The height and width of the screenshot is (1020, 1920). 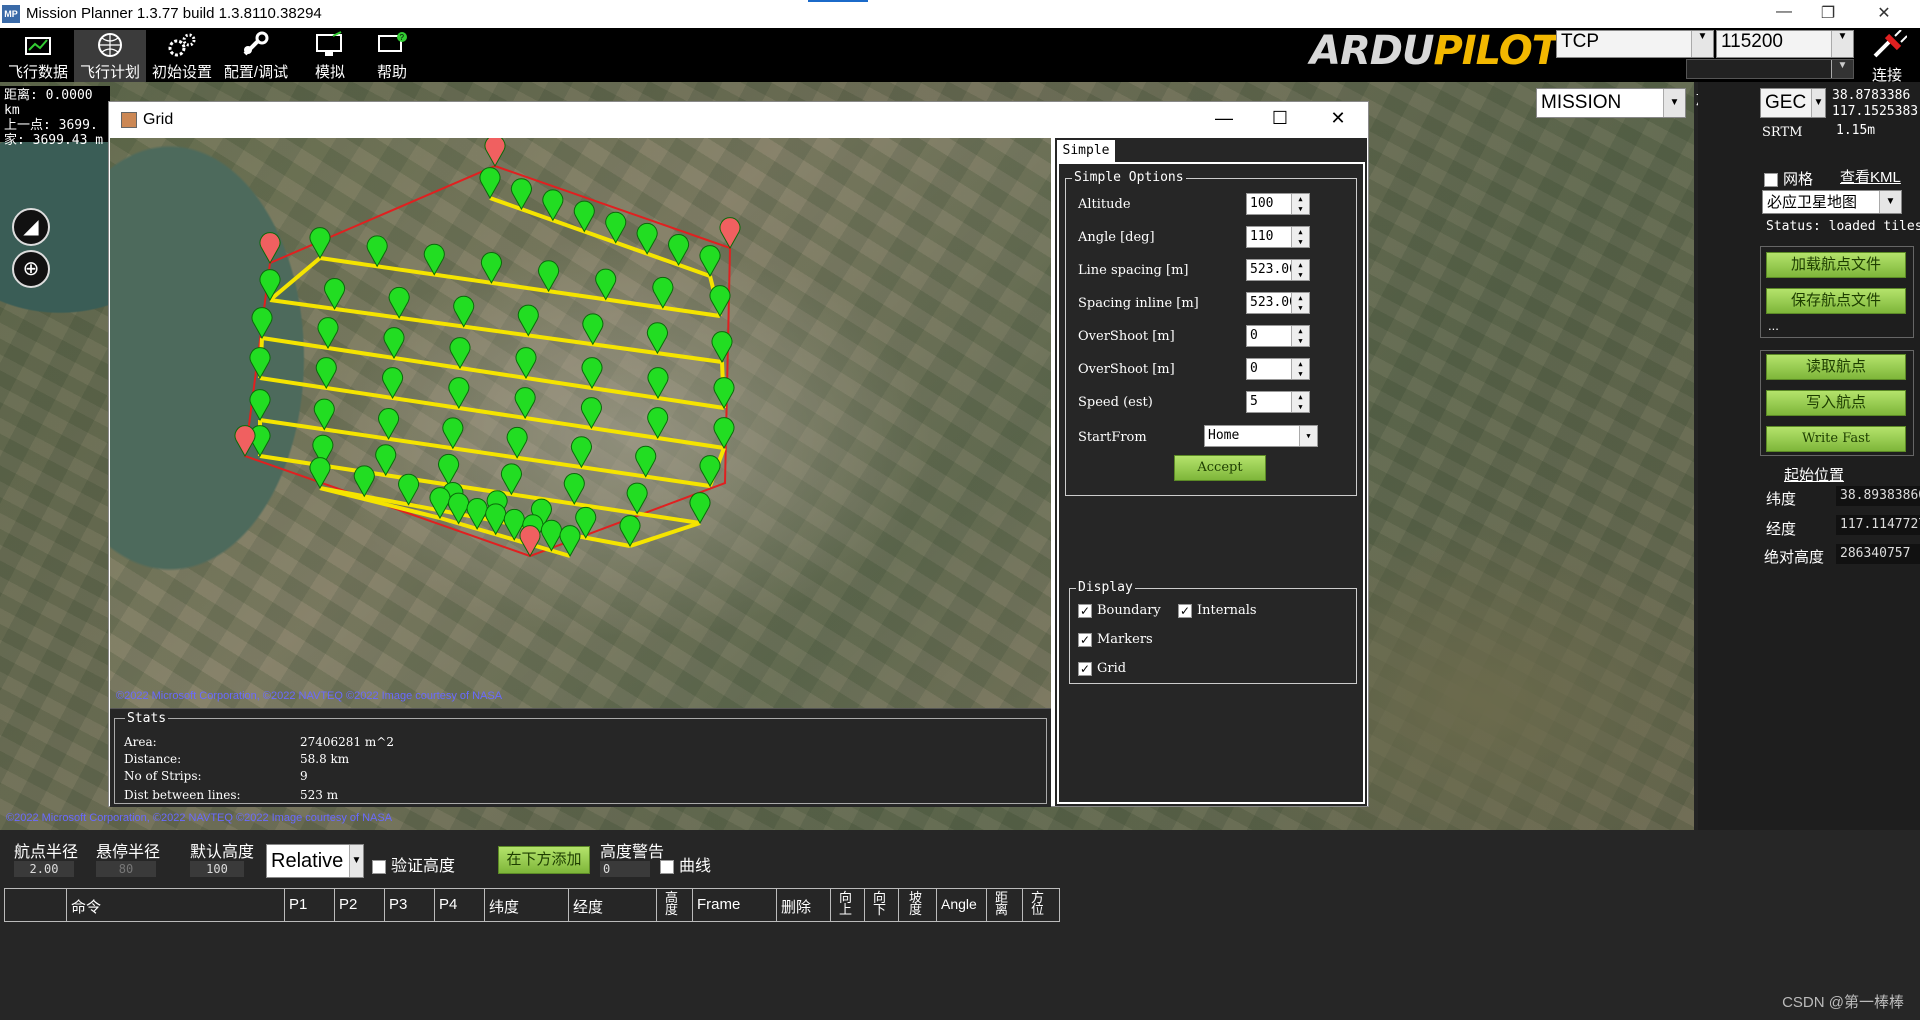 I want to click on home-lng-field: 117.1147727, so click(x=1878, y=525).